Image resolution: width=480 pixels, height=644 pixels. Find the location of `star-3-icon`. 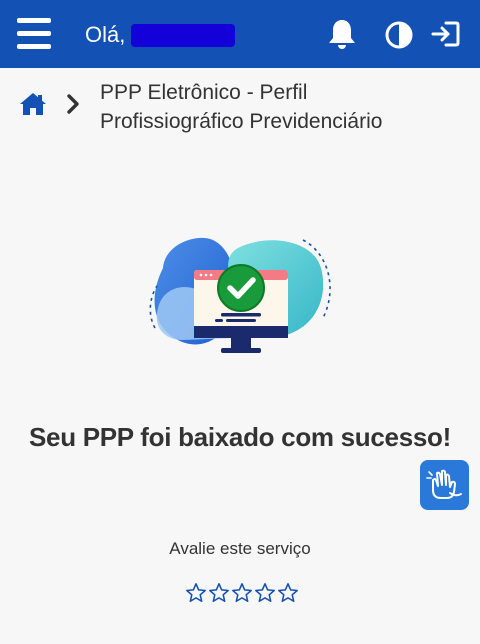

star-3-icon is located at coordinates (242, 593).